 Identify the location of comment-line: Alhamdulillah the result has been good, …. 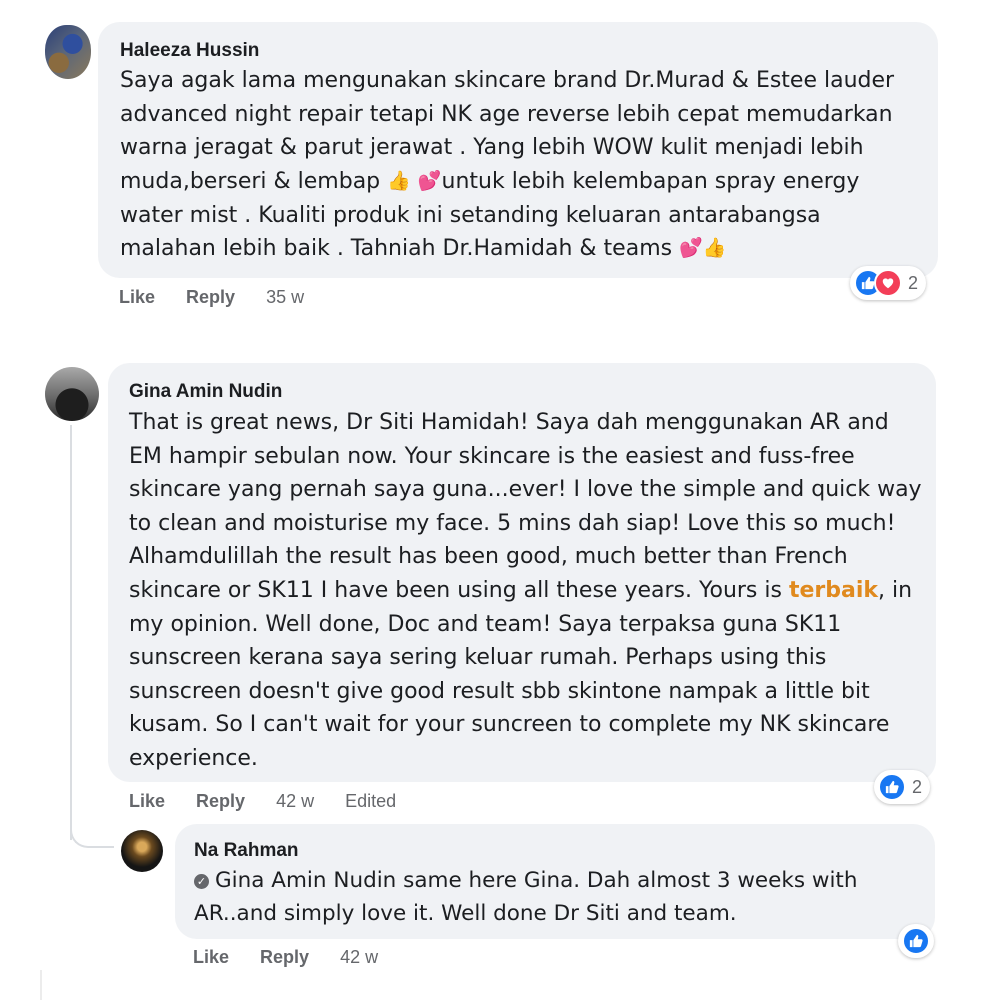
(488, 557).